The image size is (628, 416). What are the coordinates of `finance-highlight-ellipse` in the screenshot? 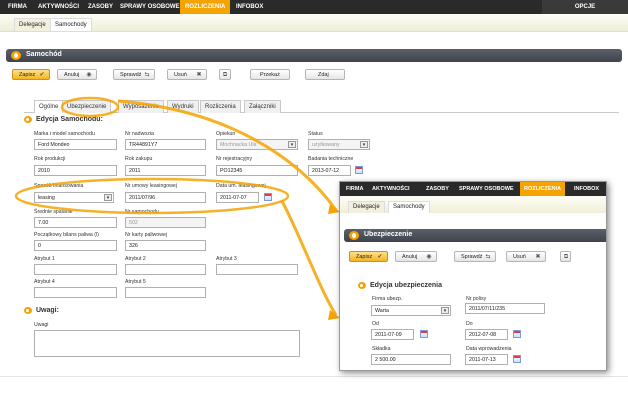 It's located at (152, 196).